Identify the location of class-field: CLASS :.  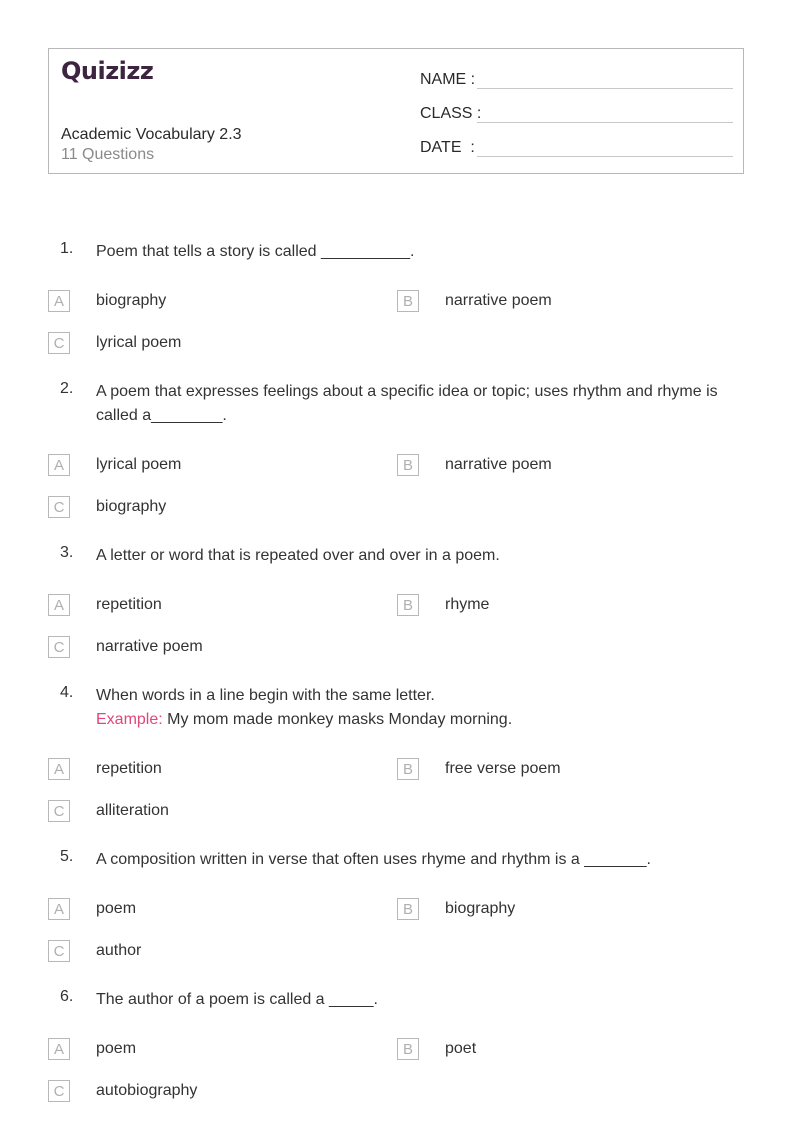
(576, 112).